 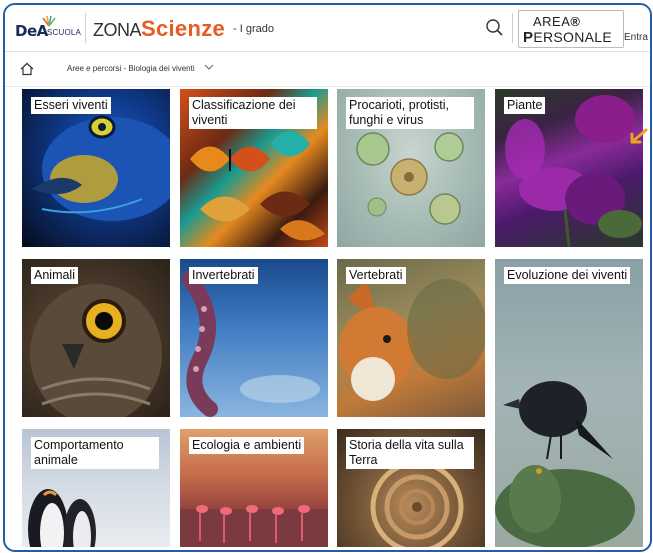 I want to click on tile-label: Ecologia e ambienti, so click(x=247, y=445).